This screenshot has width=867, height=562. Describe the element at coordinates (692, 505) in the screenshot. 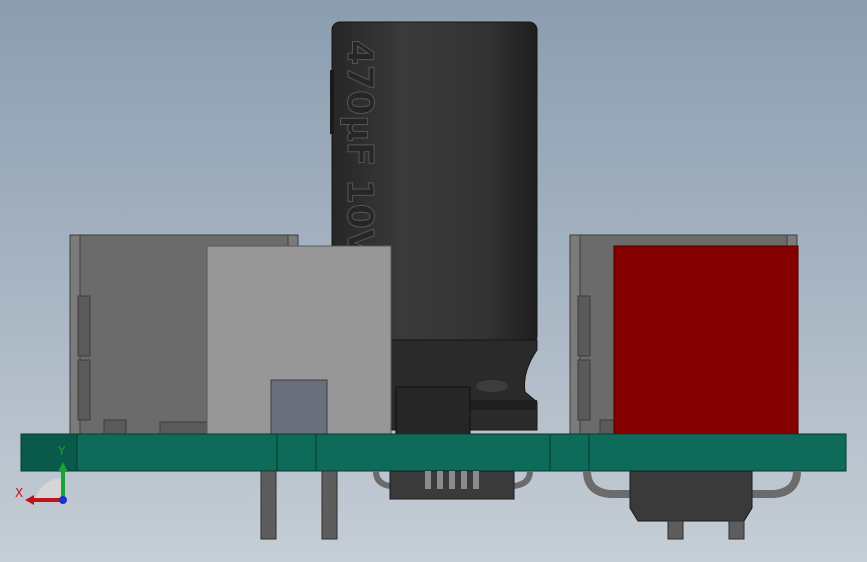

I see `bottom-regulator` at that location.